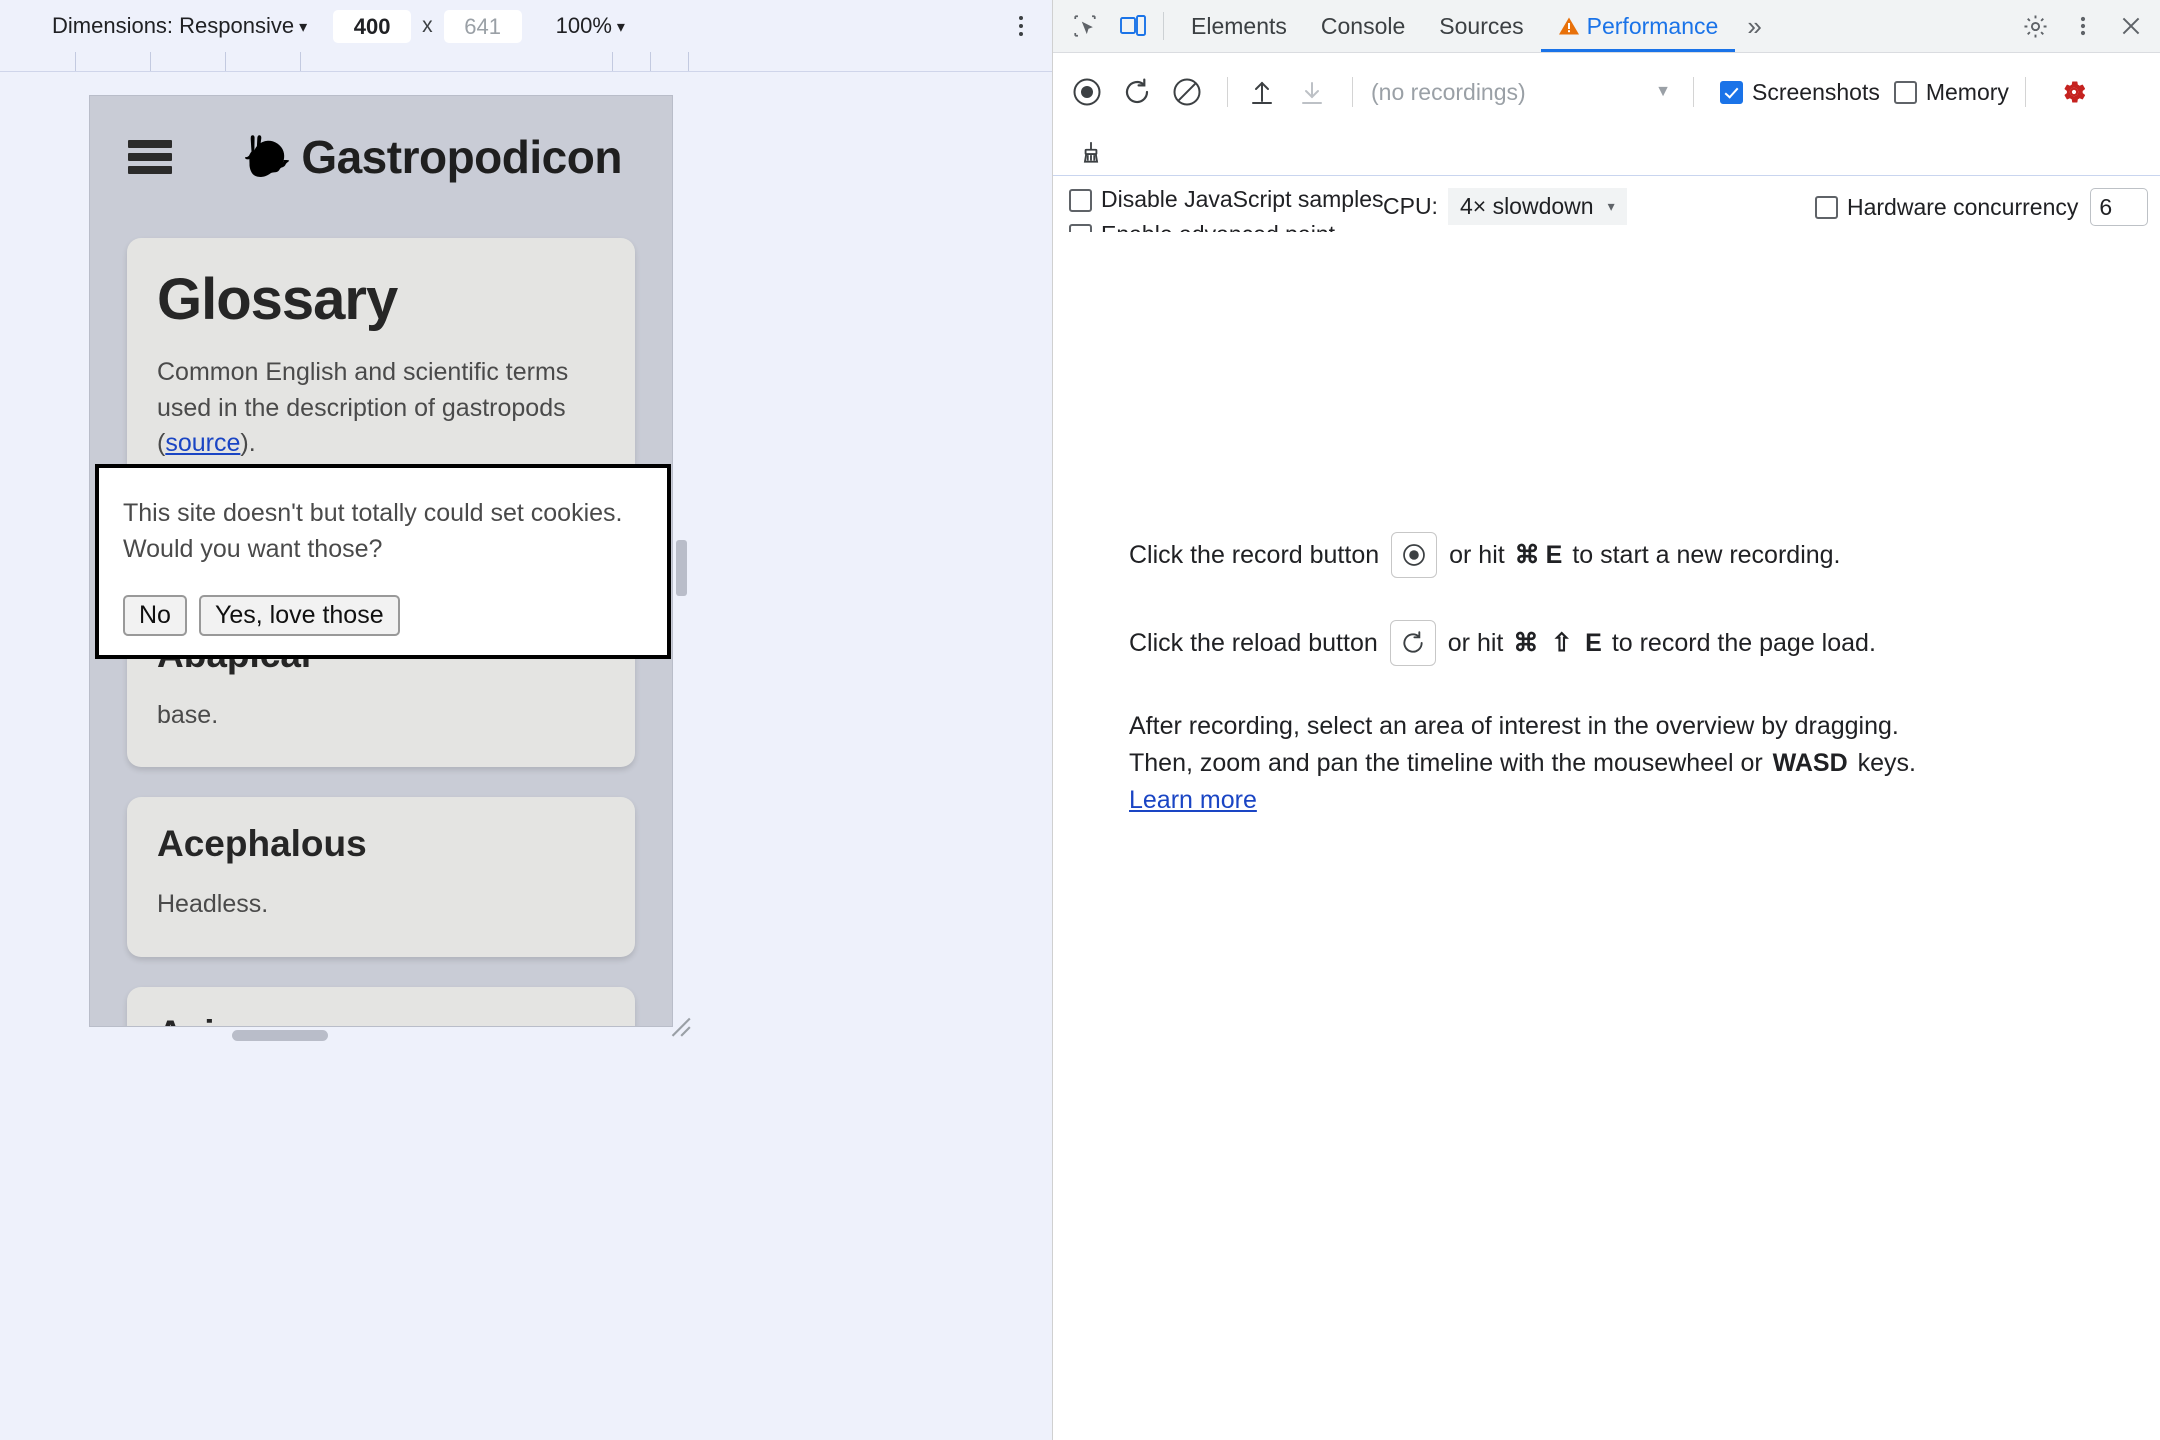 This screenshot has height=1440, width=2160. Describe the element at coordinates (253, 548) in the screenshot. I see `cookie-dialog-message-line2: Would you want those?` at that location.